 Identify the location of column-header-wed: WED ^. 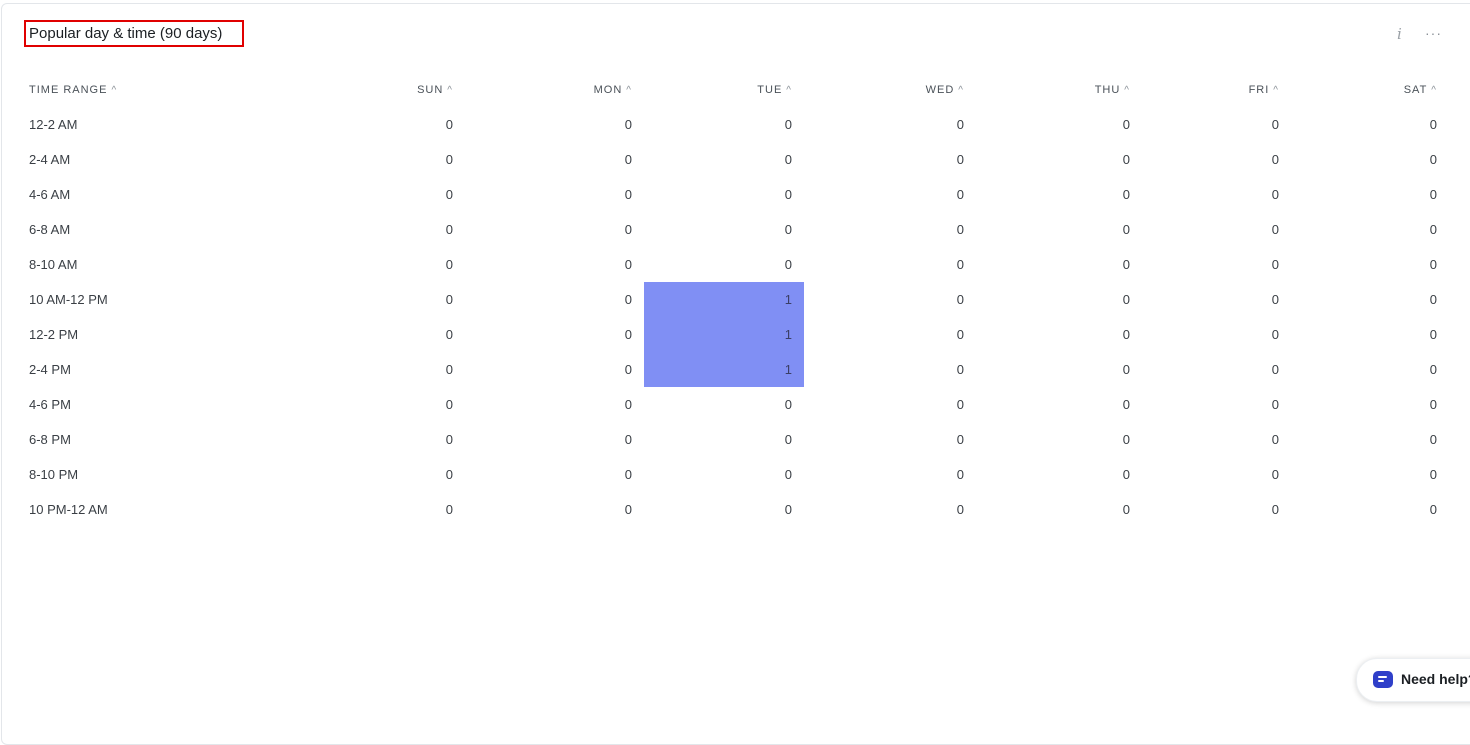
(890, 89).